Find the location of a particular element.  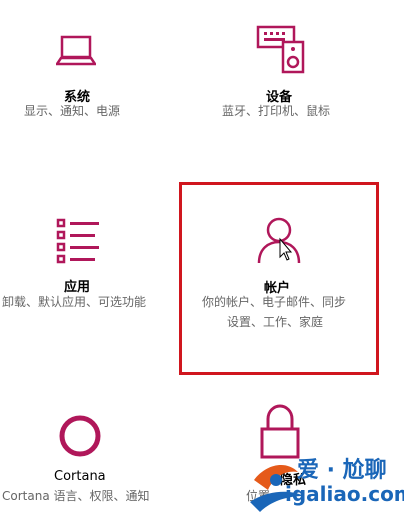

tile-system: 系统 显示、通知、电源 is located at coordinates (80, 65).